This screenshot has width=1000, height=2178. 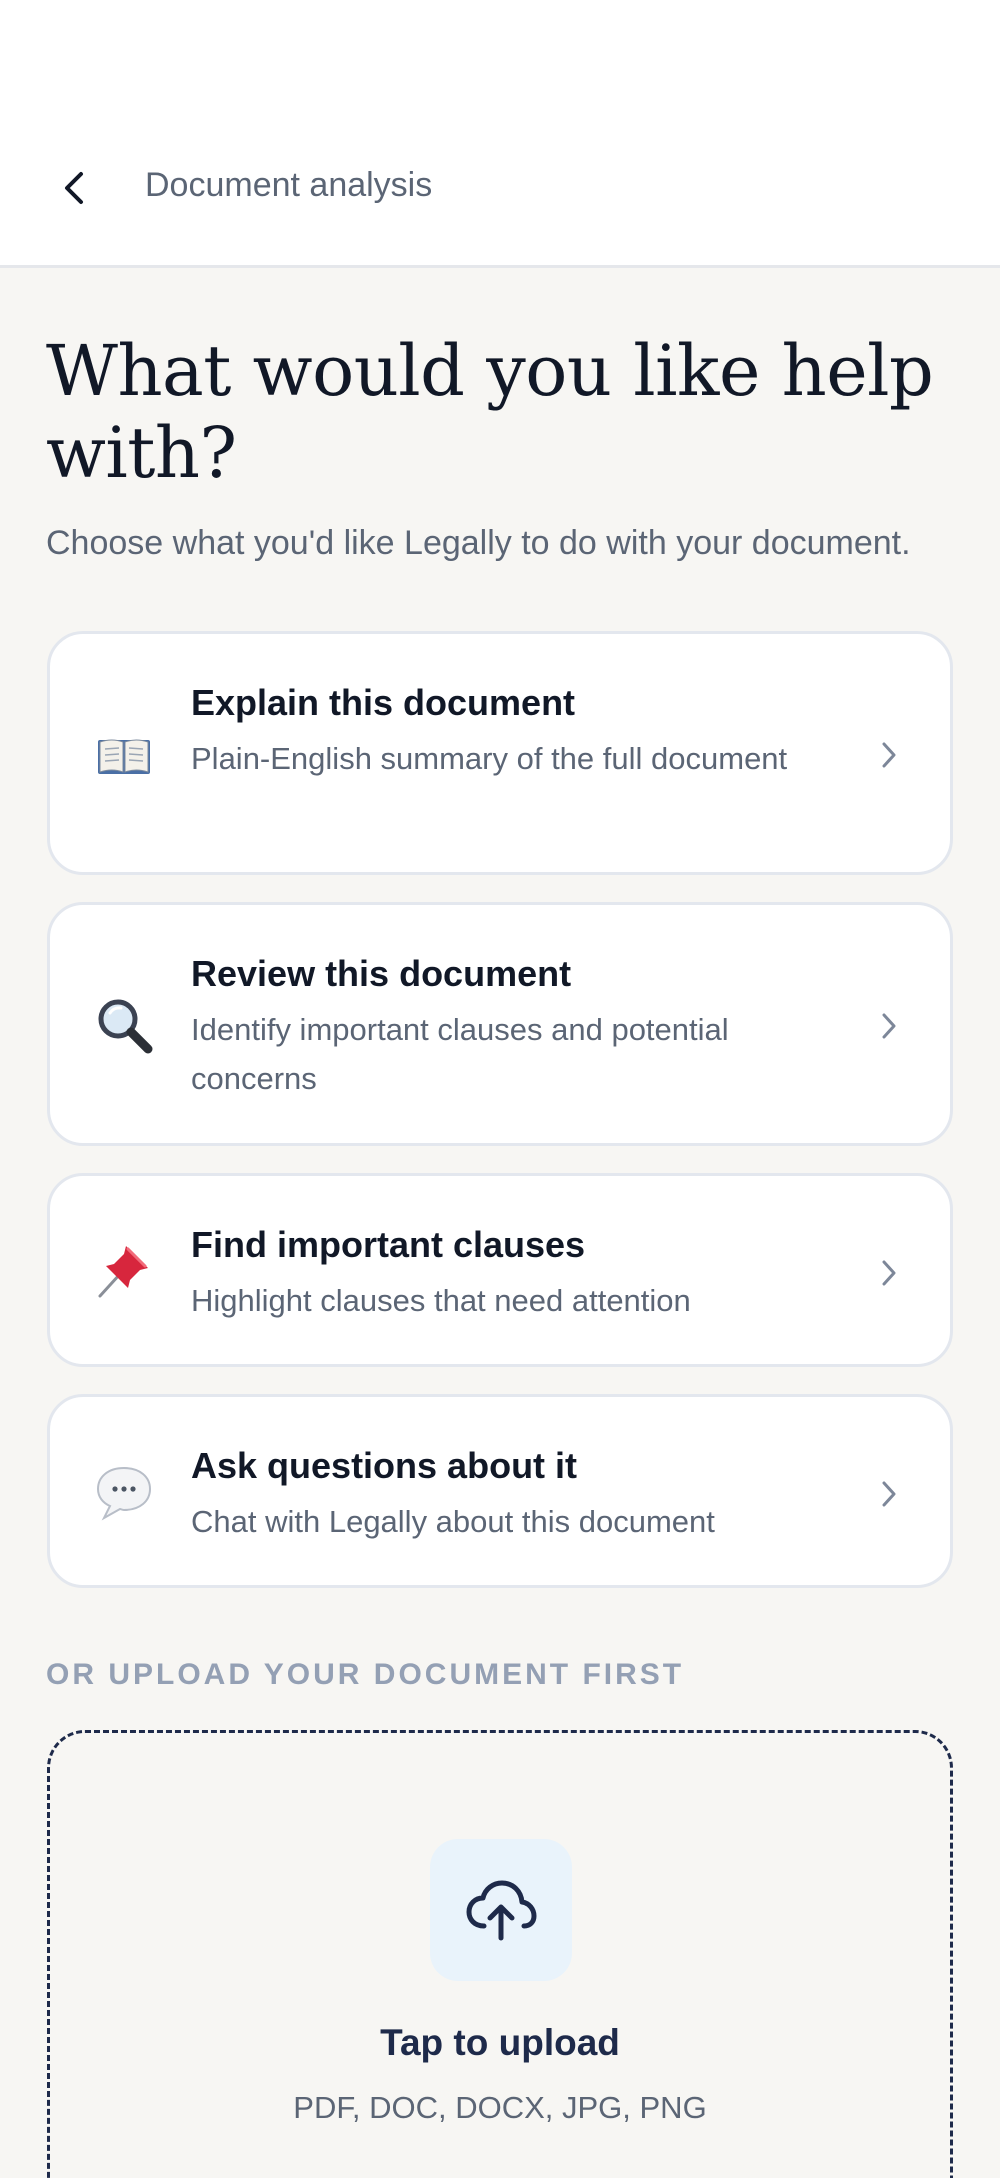 What do you see at coordinates (383, 702) in the screenshot?
I see `option-title: Explain this document` at bounding box center [383, 702].